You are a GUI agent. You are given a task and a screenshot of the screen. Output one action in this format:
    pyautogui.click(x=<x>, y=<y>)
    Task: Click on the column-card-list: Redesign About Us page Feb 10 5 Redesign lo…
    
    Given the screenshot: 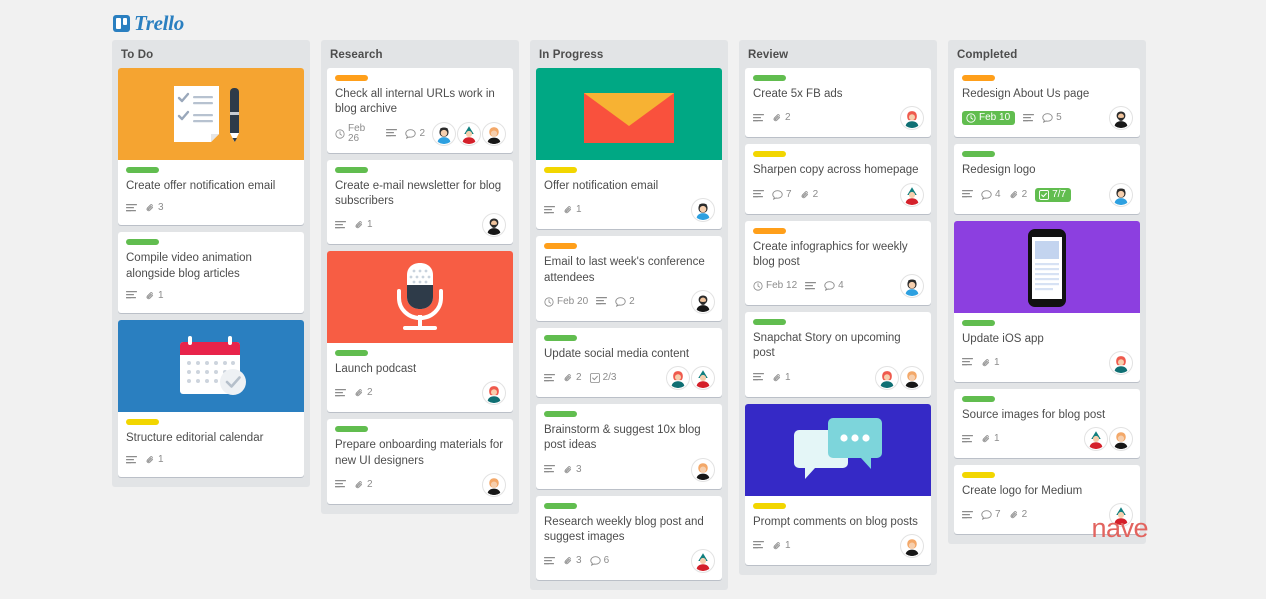 What is the action you would take?
    pyautogui.click(x=1047, y=301)
    